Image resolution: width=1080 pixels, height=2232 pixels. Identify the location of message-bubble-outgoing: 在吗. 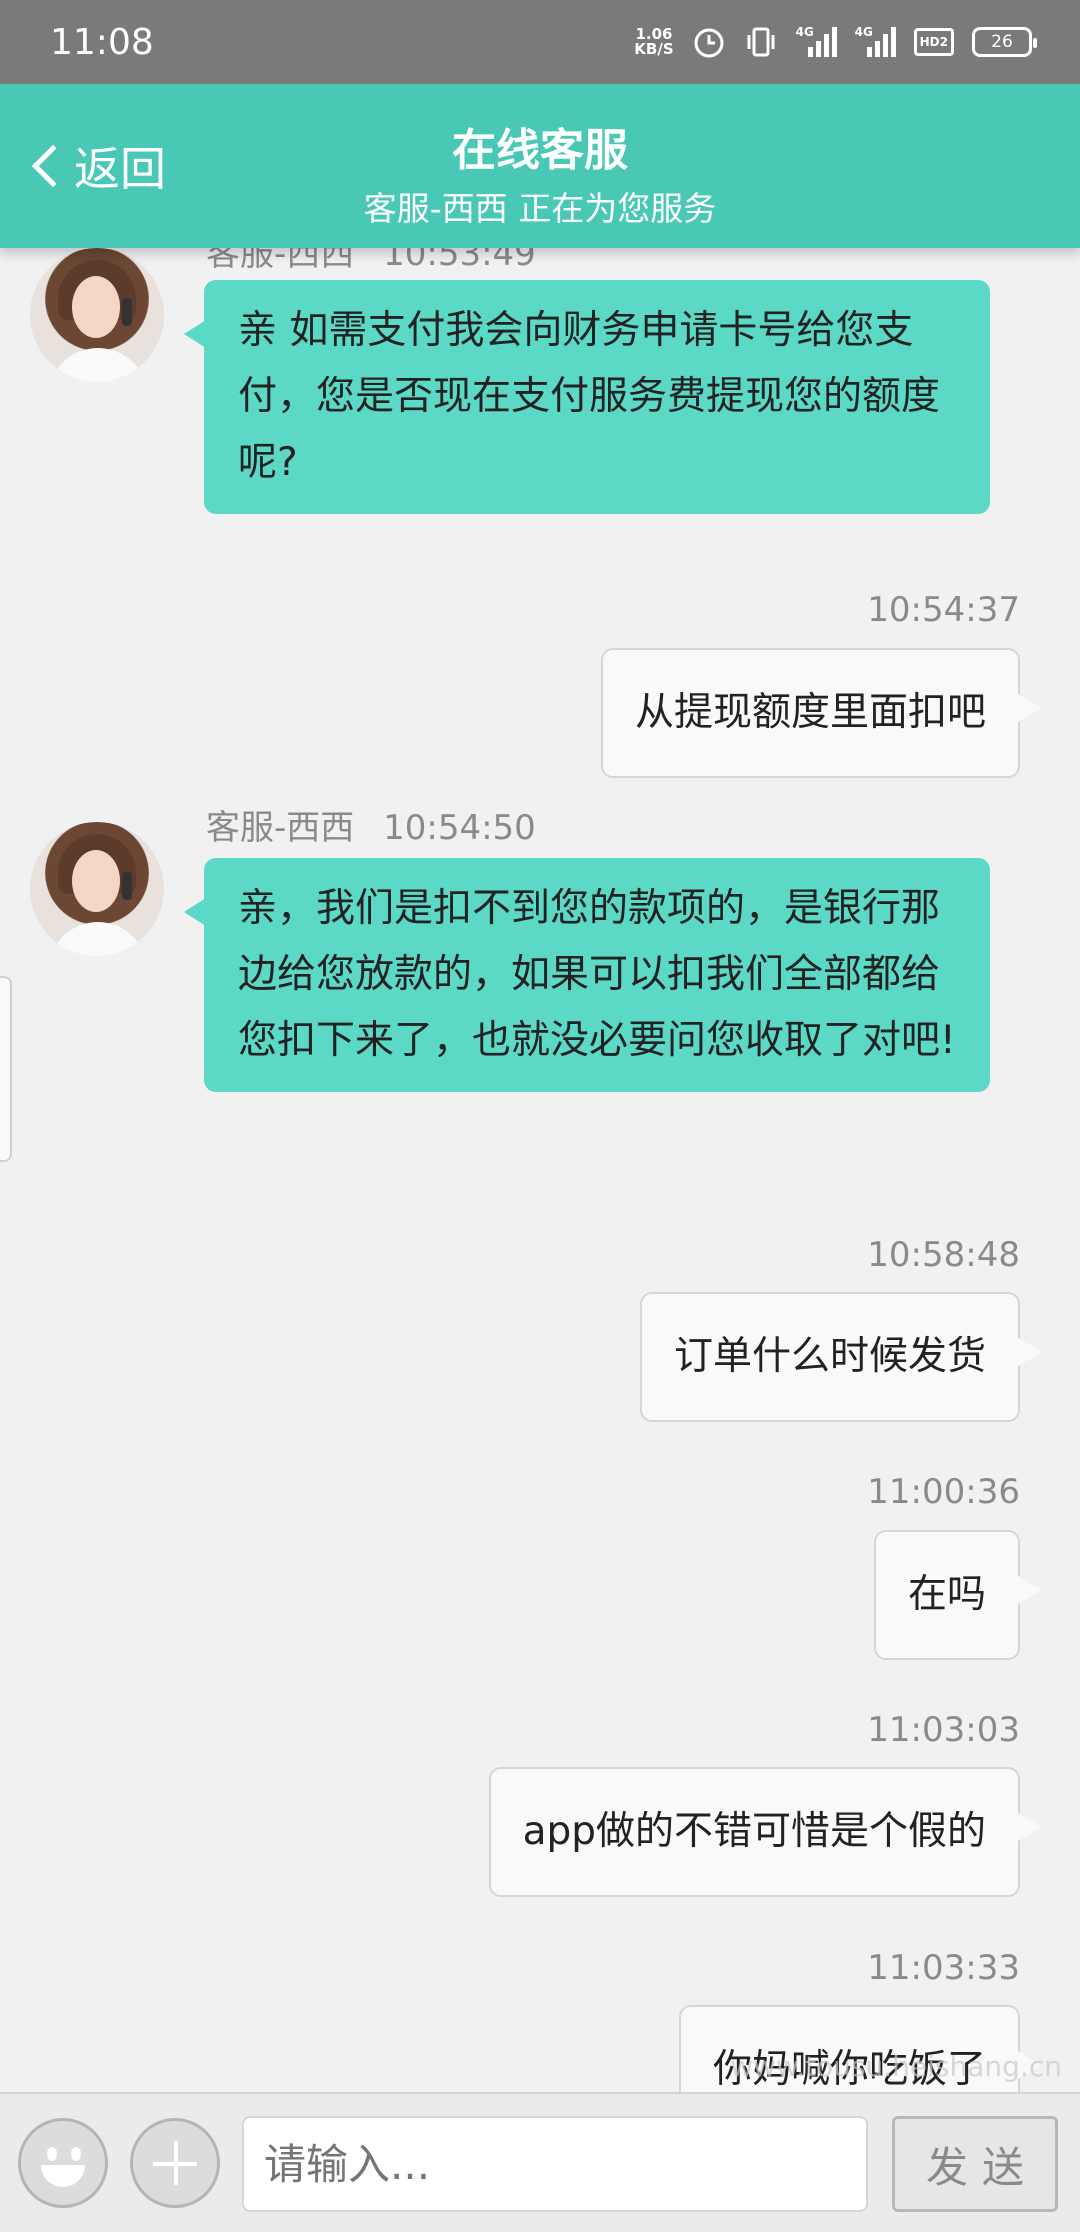
(958, 1595).